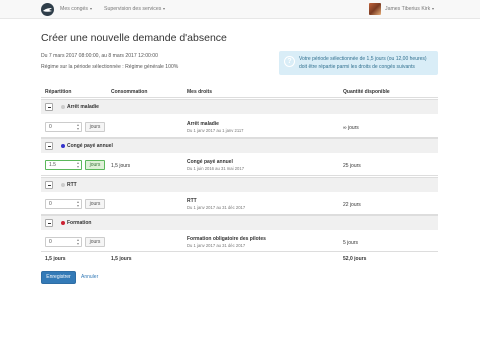 This screenshot has width=480, height=360. I want to click on user-name: James Tiberius Kirk, so click(408, 9).